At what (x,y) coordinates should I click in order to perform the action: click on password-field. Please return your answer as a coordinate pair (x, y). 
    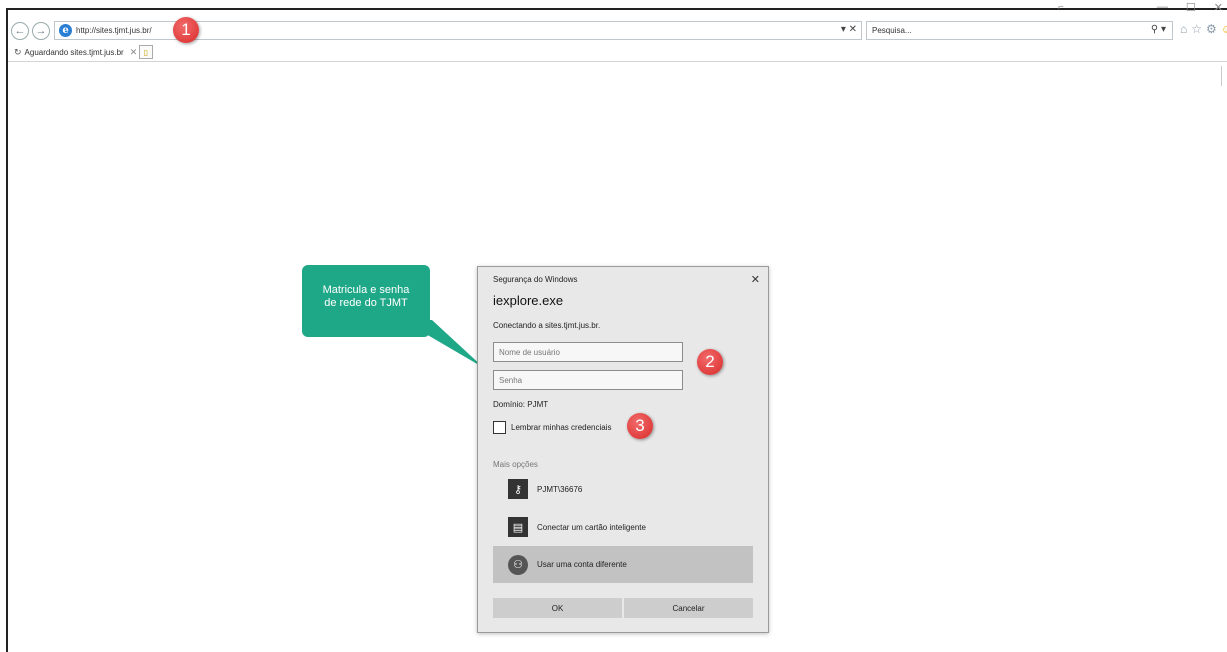
    Looking at the image, I should click on (588, 380).